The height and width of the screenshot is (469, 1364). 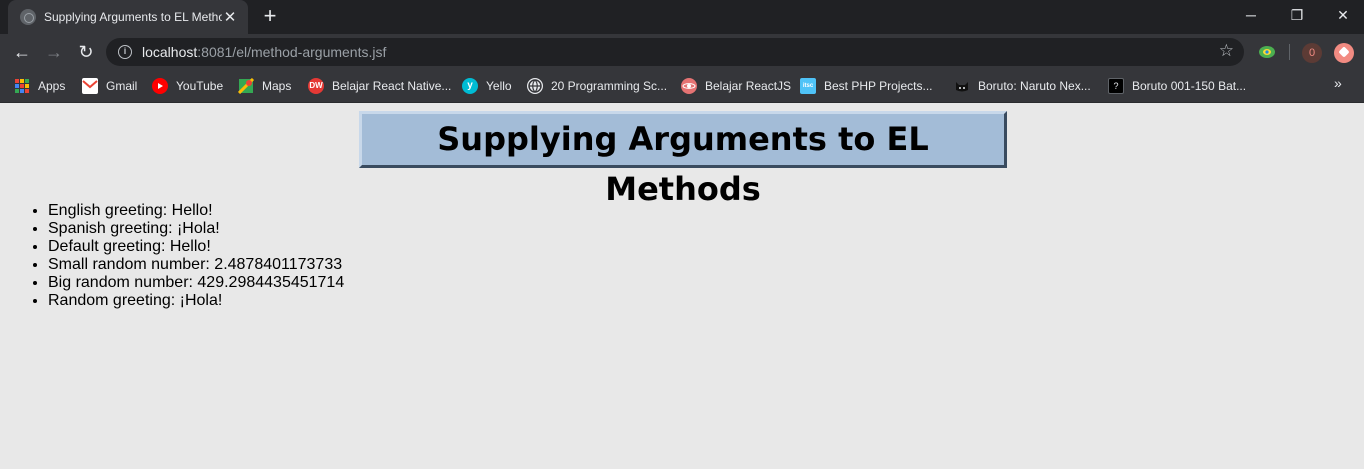 What do you see at coordinates (1116, 86) in the screenshot?
I see `boruto-icon: ?` at bounding box center [1116, 86].